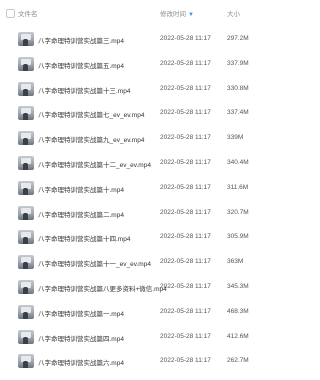 The image size is (320, 380). What do you see at coordinates (155, 13) in the screenshot?
I see `file-list-header: 文件名 修改时间 ▼ 大小` at bounding box center [155, 13].